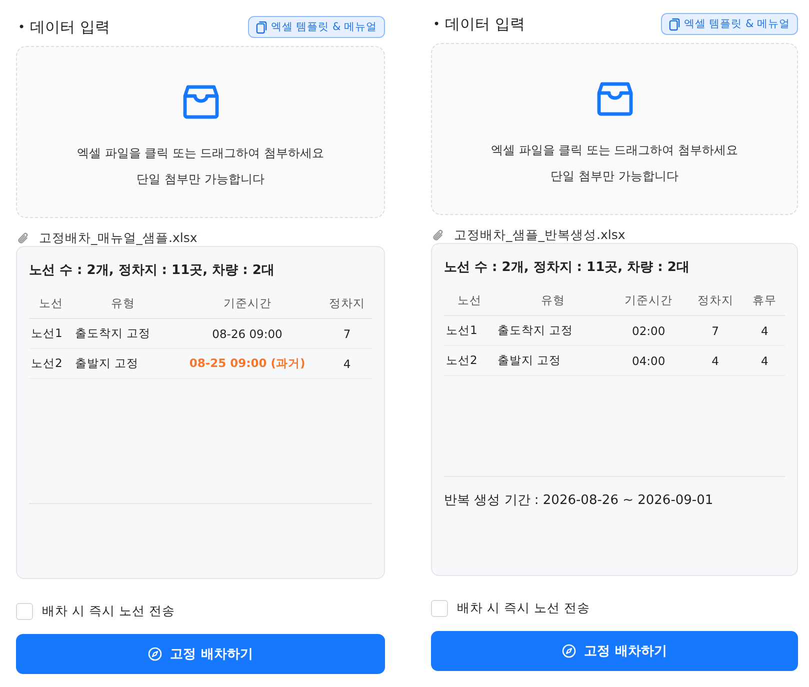 The height and width of the screenshot is (687, 809). Describe the element at coordinates (247, 333) in the screenshot. I see `table-cell: 08-26 09:00` at that location.